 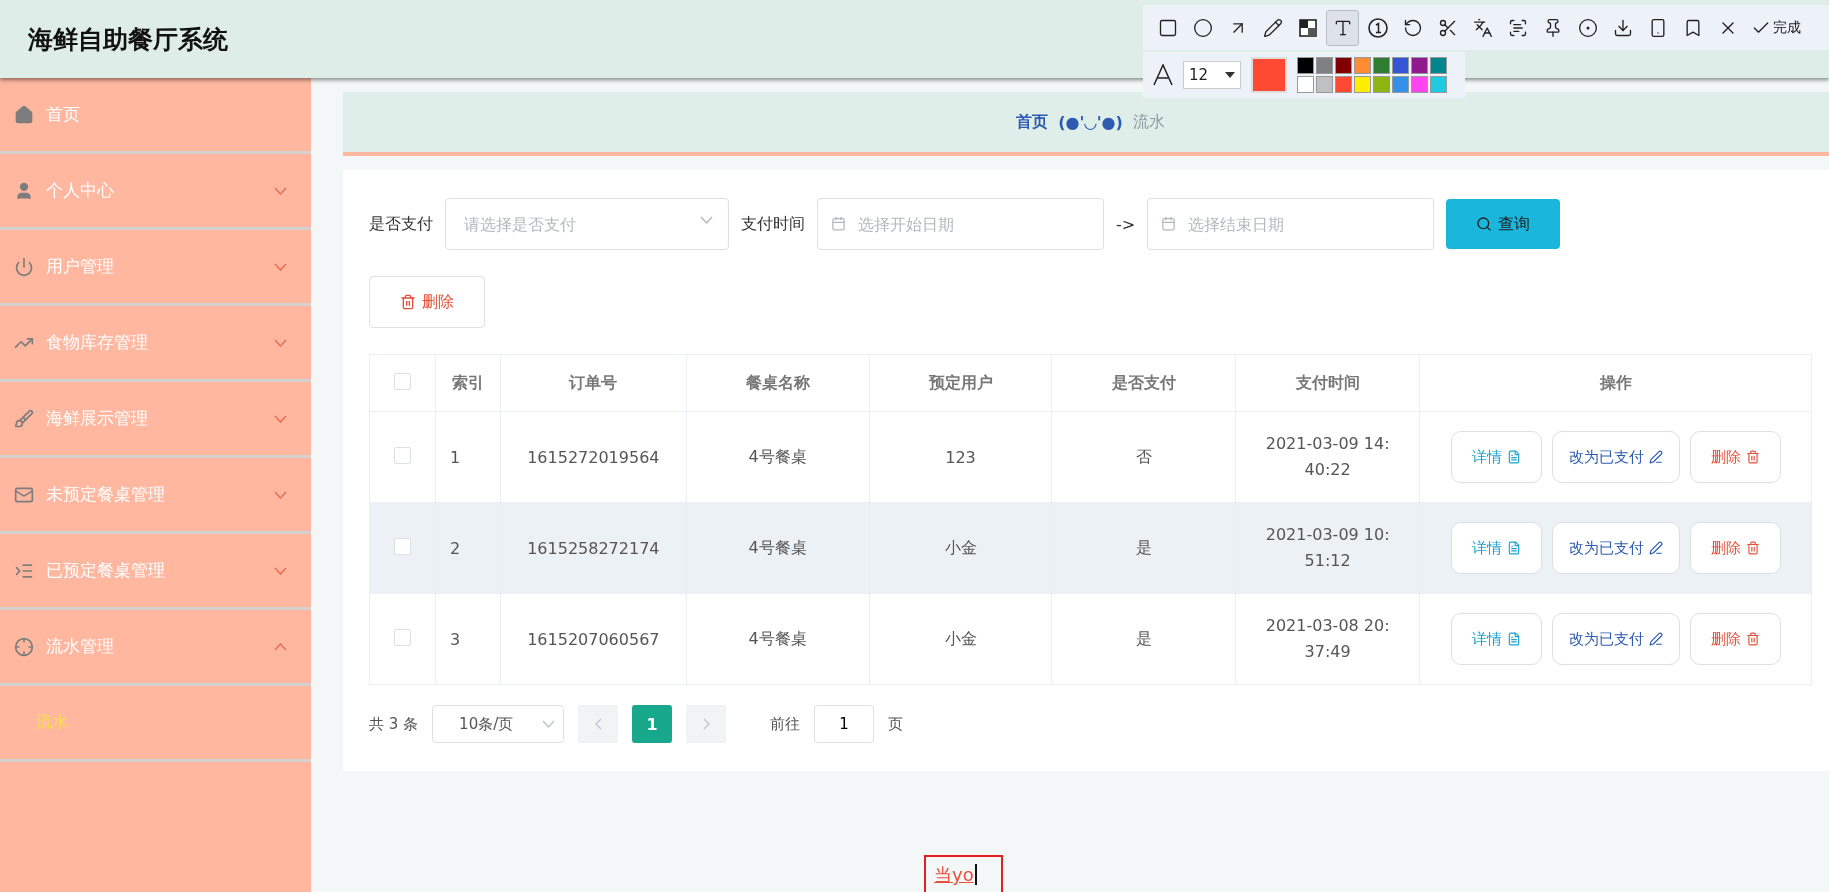 I want to click on page-size-select: 10条/页, so click(x=498, y=724).